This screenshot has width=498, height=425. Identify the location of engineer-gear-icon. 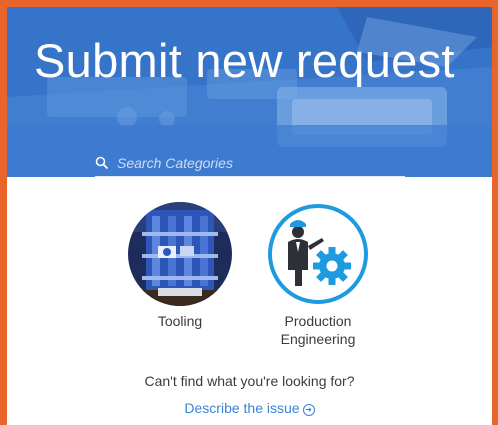
(318, 254).